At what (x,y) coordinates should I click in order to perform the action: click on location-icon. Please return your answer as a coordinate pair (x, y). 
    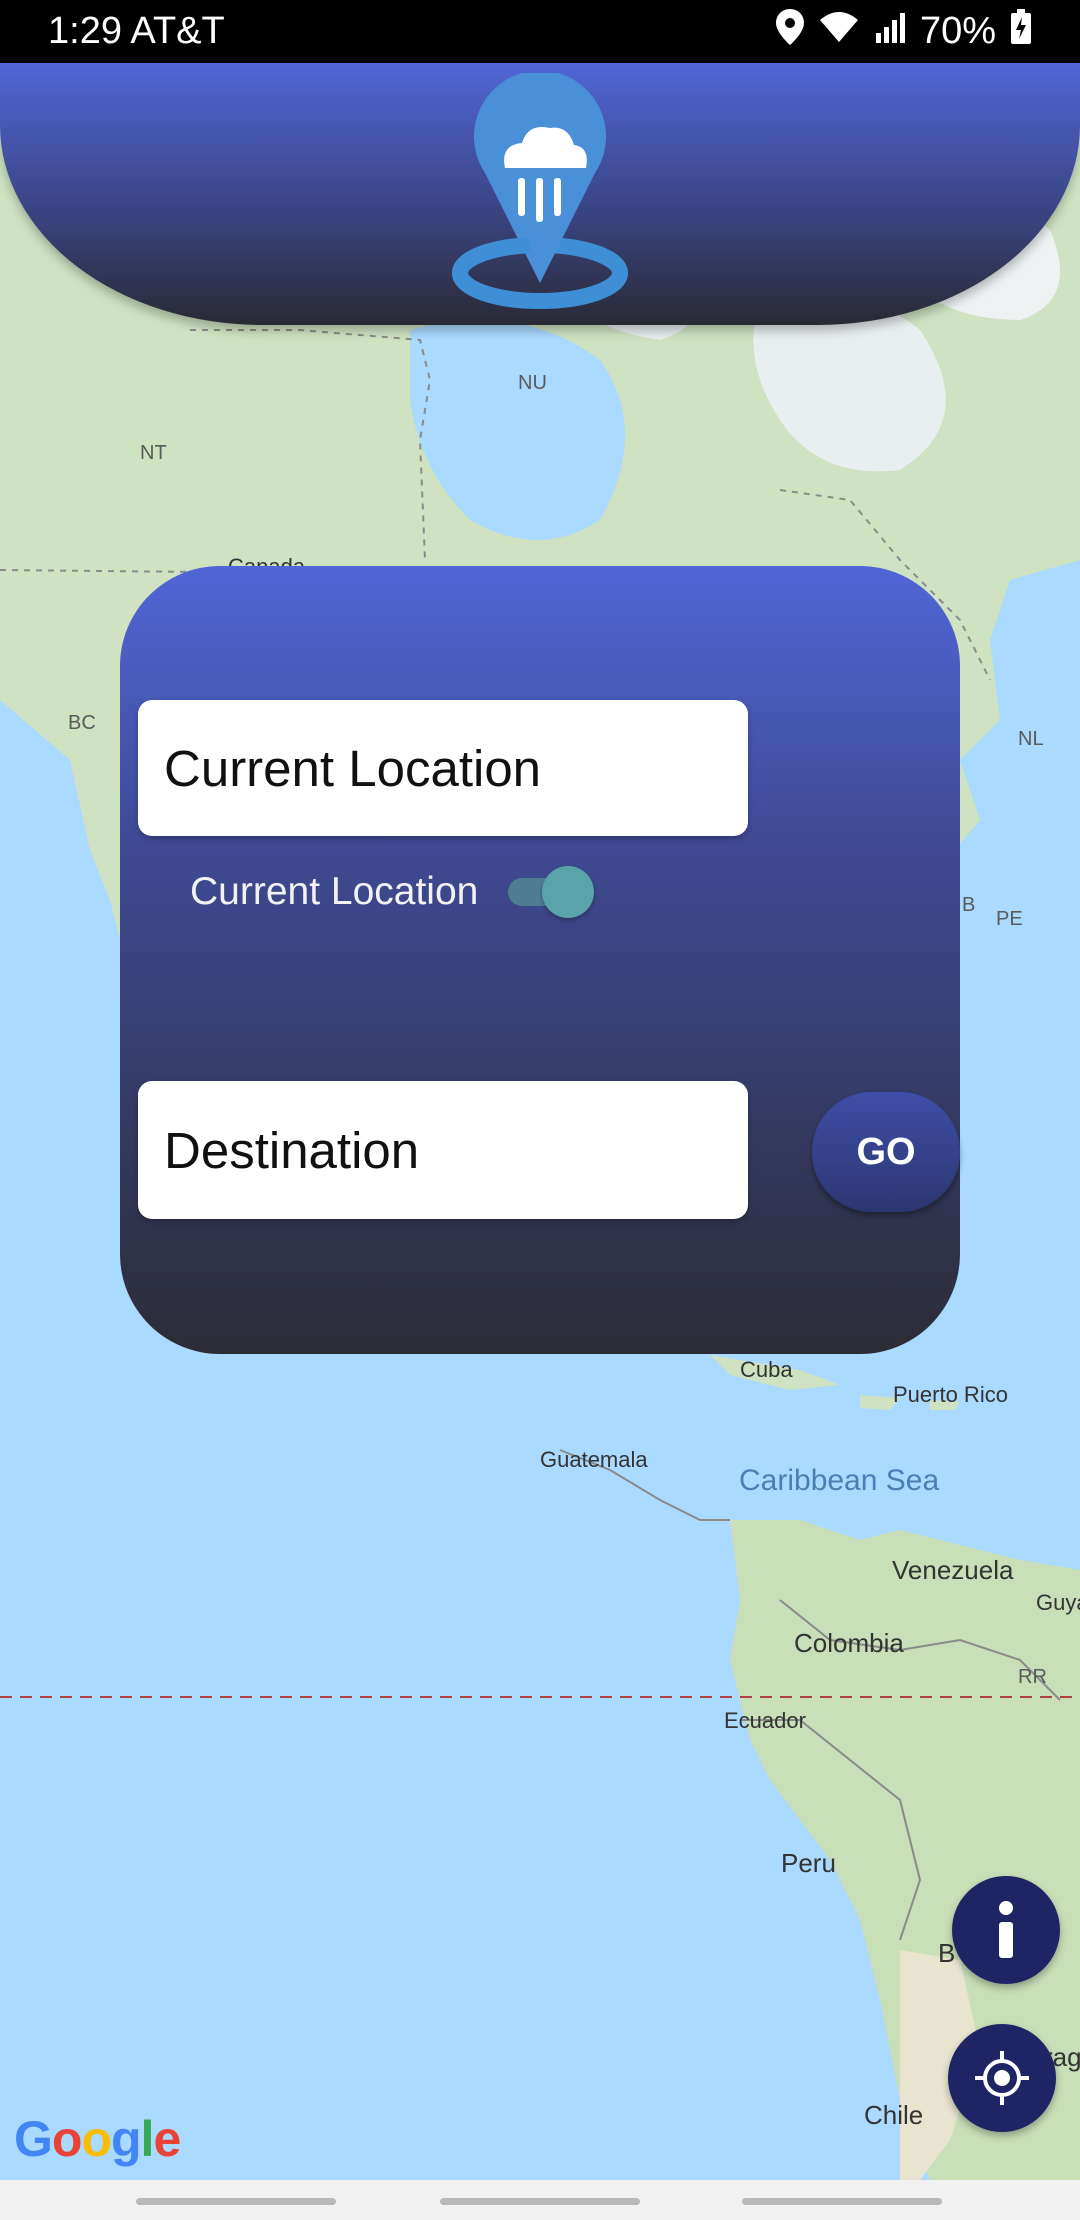
    Looking at the image, I should click on (789, 31).